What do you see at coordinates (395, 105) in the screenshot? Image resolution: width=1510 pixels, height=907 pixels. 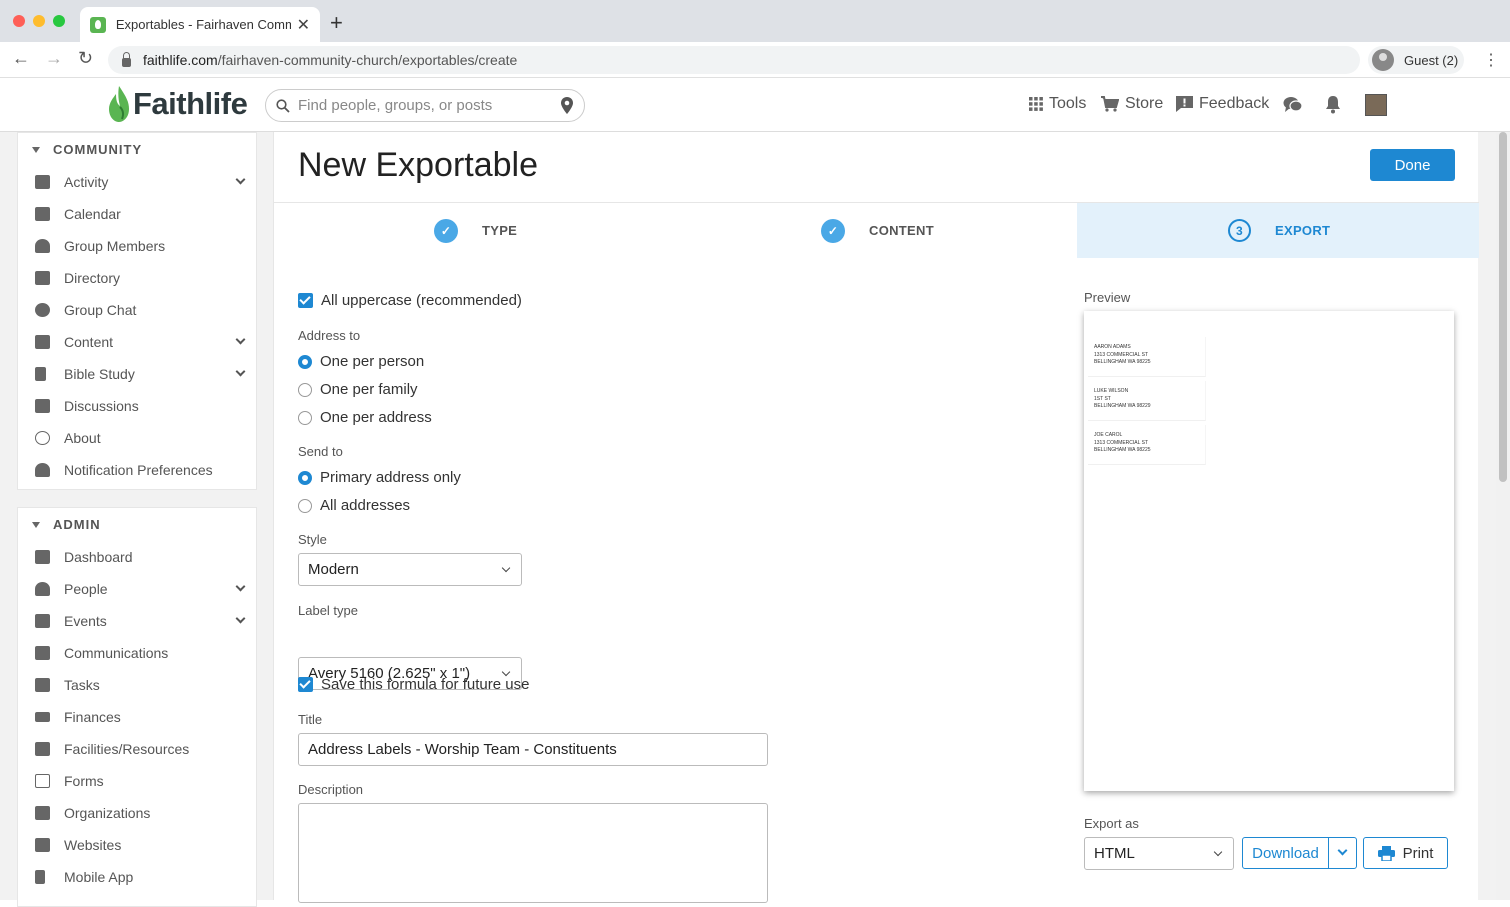 I see `search-placeholder: Find people, groups, or posts` at bounding box center [395, 105].